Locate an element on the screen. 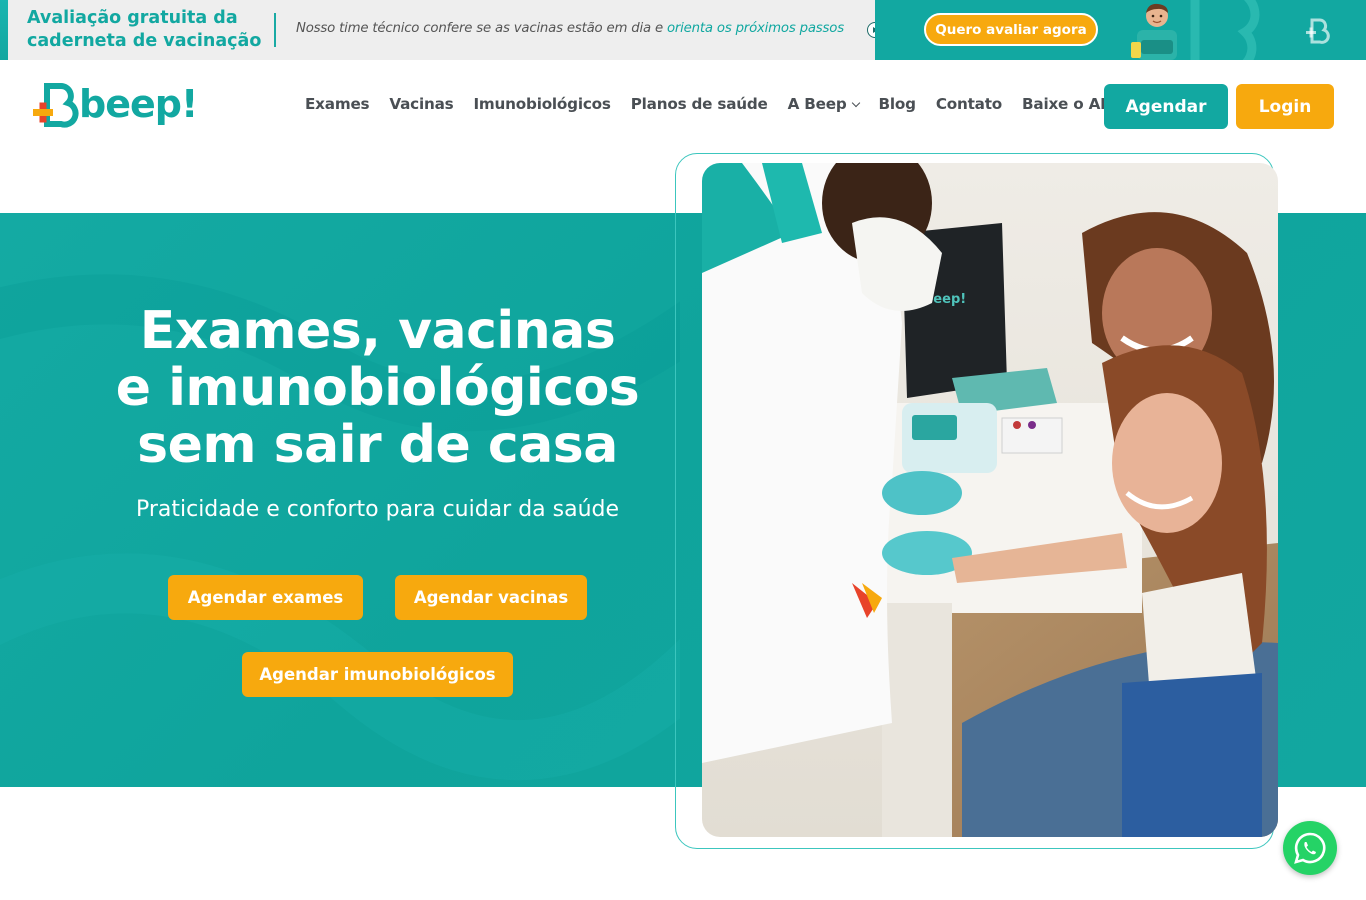  agendar-exames-button: Agendar exames is located at coordinates (265, 597).